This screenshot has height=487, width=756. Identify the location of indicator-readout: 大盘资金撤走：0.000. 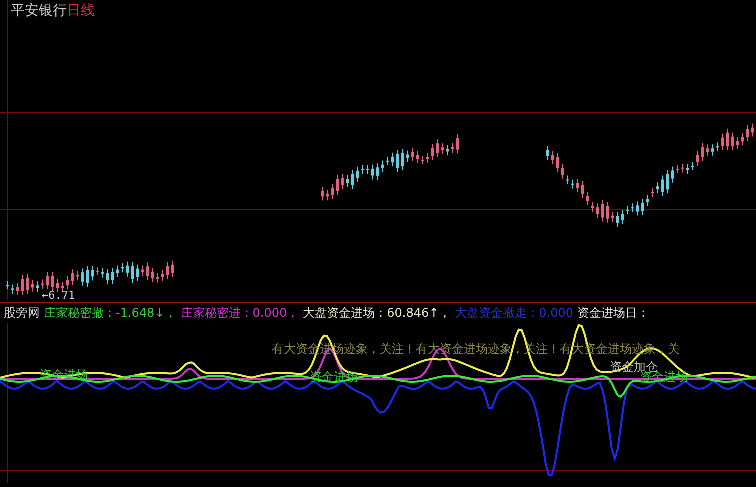
(514, 313).